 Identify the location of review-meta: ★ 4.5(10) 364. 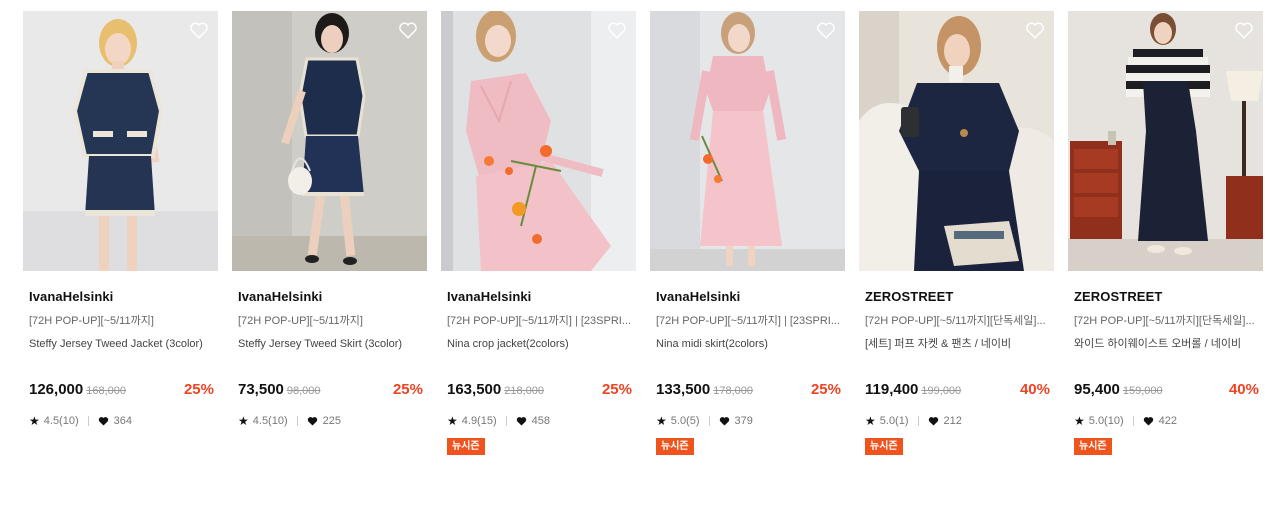
(123, 421).